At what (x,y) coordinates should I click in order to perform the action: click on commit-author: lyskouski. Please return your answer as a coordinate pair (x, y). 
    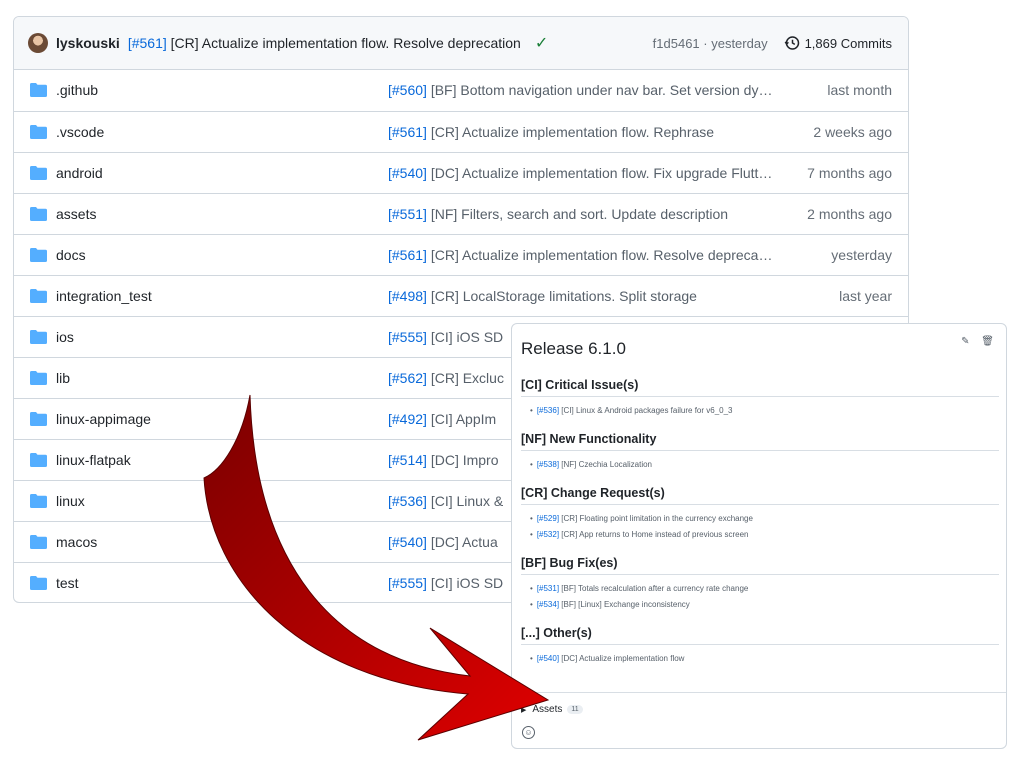
    Looking at the image, I should click on (88, 43).